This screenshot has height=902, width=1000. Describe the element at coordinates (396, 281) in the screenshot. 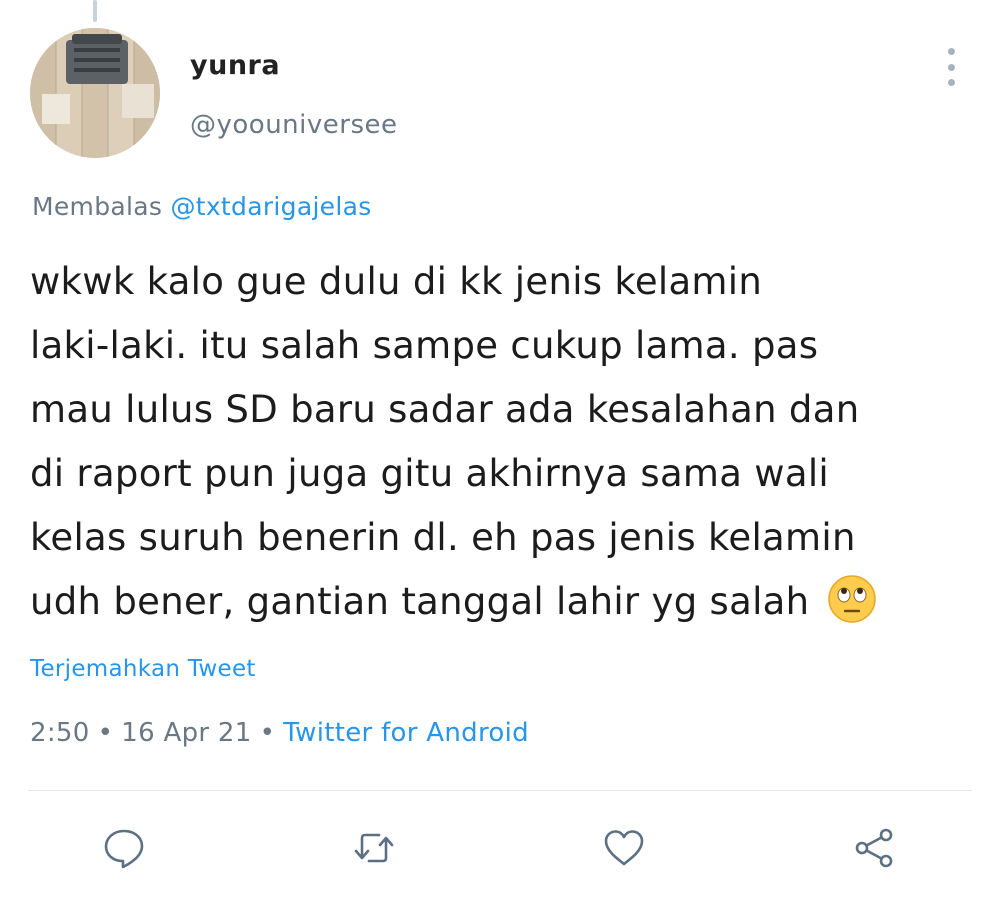

I see `tweet-text-line: wkwk kalo gue dulu di kk jenis kelamin` at that location.